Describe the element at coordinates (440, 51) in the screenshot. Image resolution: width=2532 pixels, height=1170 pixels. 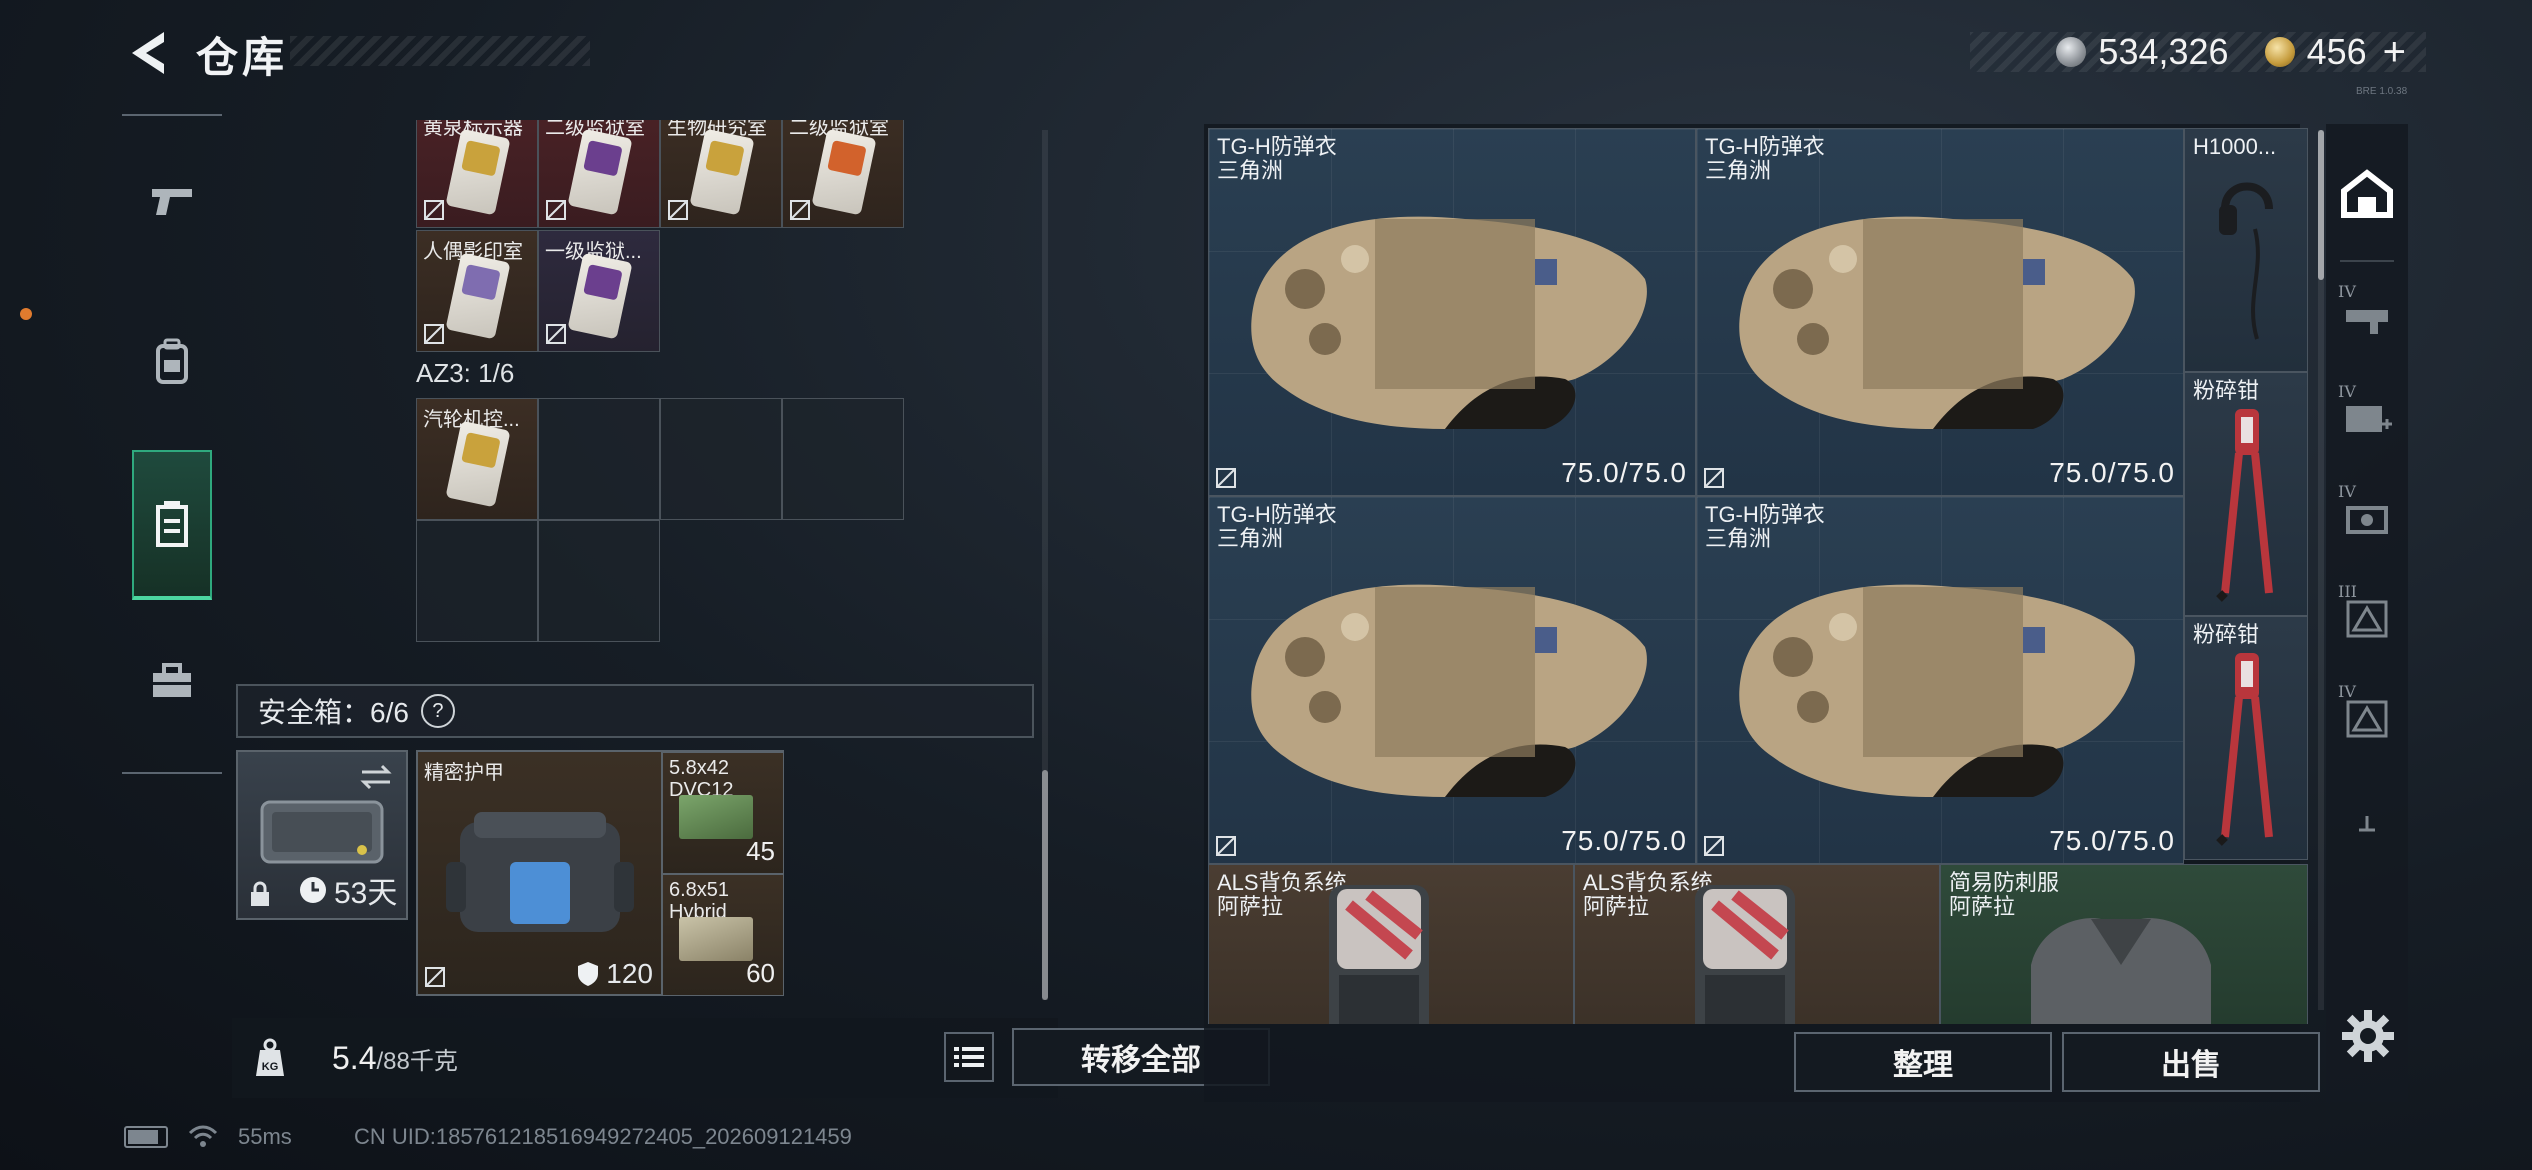
I see `title-decoration` at that location.